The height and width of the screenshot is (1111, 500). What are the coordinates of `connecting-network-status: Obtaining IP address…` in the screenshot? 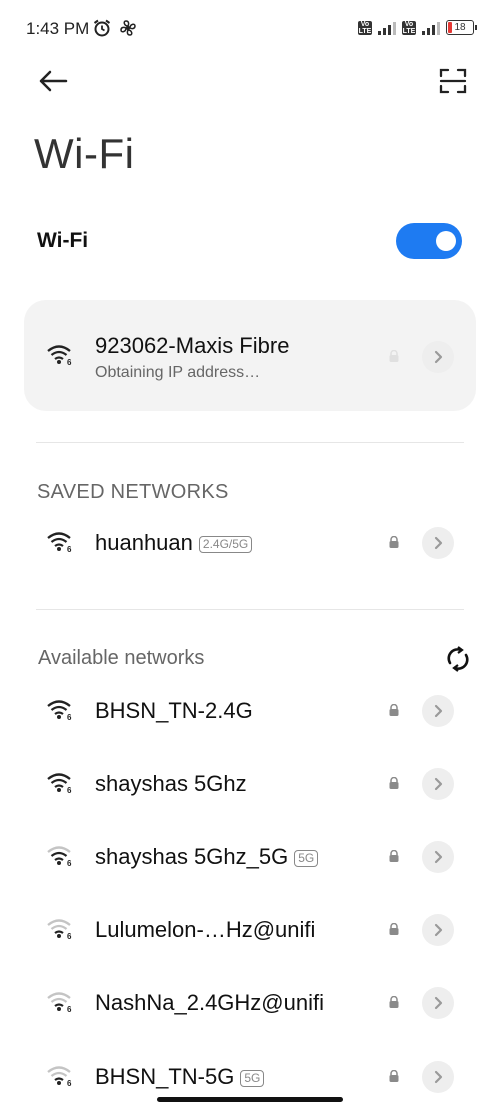 It's located at (178, 372).